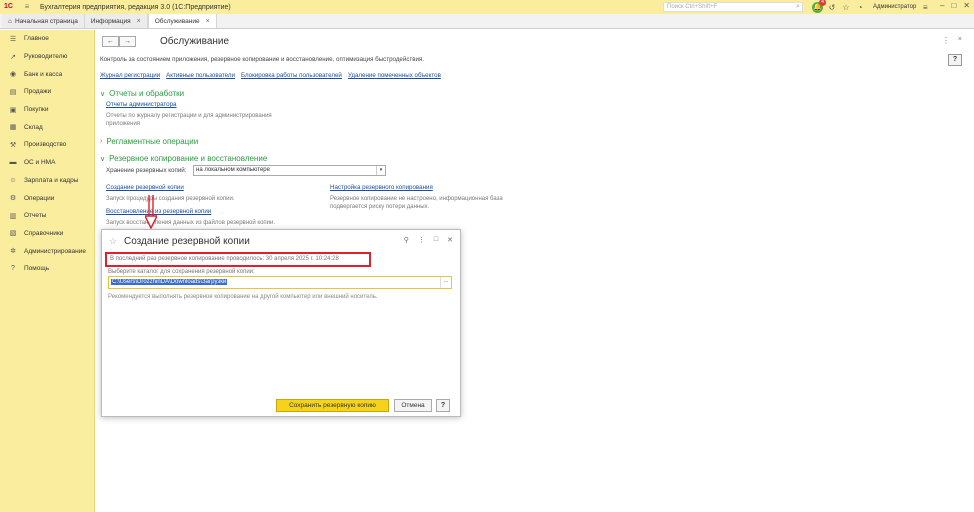 This screenshot has width=974, height=512. What do you see at coordinates (942, 5) in the screenshot?
I see `minimize-icon: –` at bounding box center [942, 5].